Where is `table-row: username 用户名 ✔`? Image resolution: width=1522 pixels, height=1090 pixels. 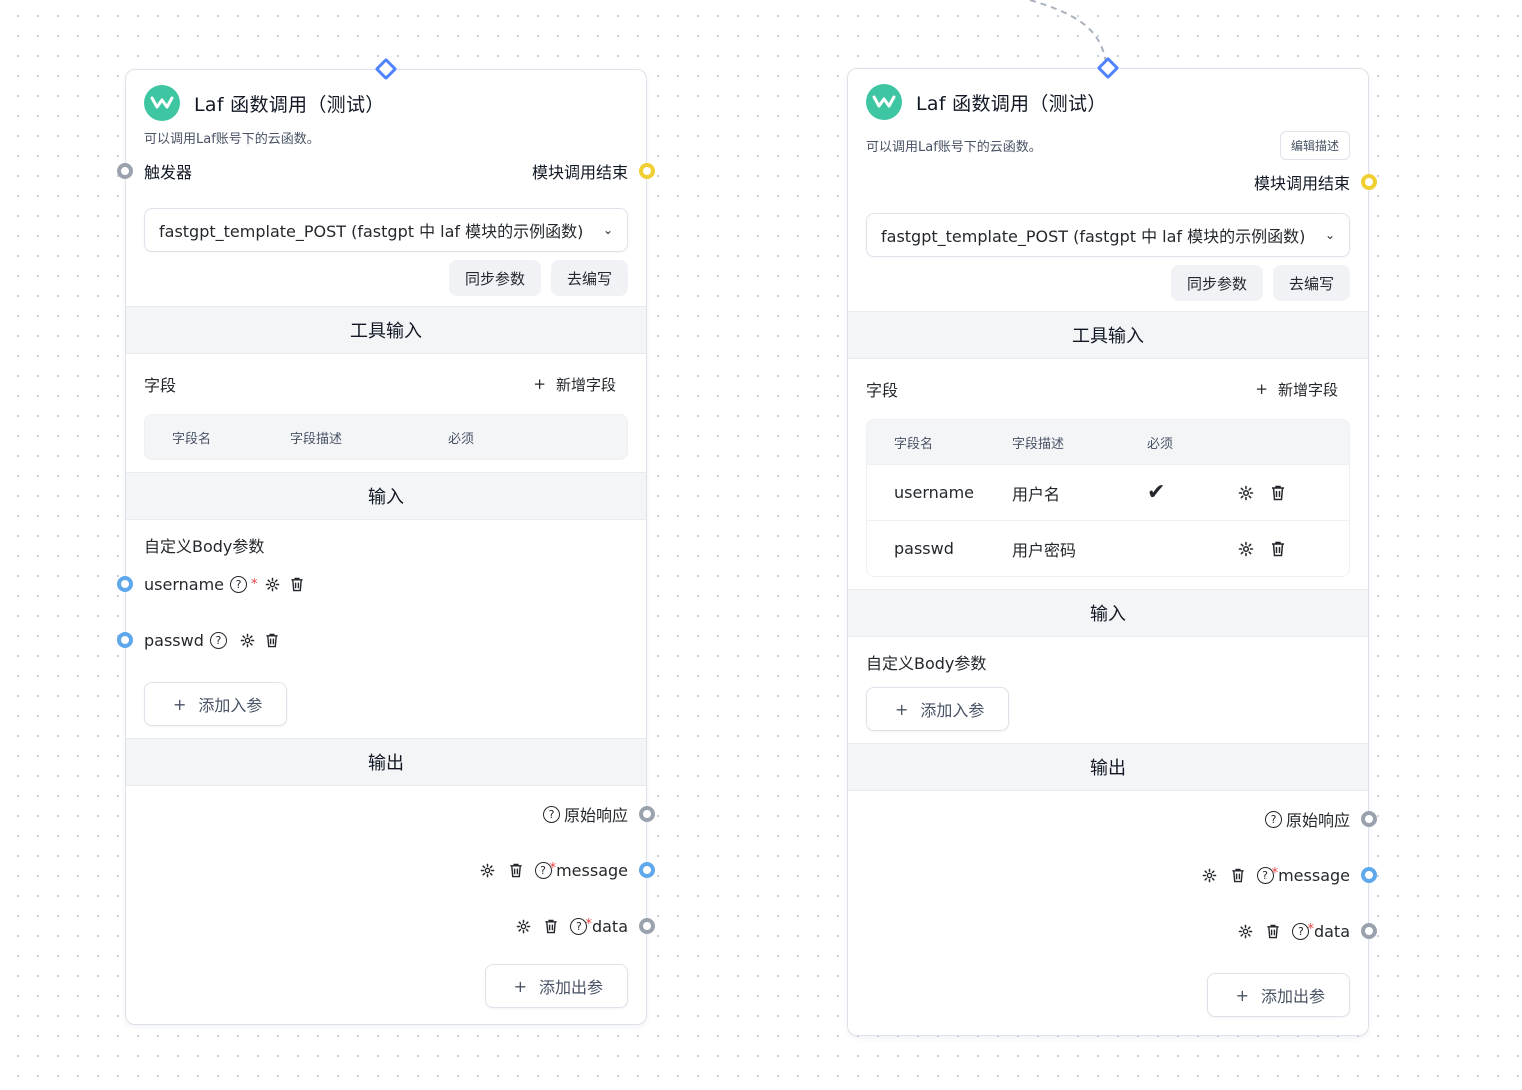
table-row: username 用户名 ✔ is located at coordinates (1108, 492).